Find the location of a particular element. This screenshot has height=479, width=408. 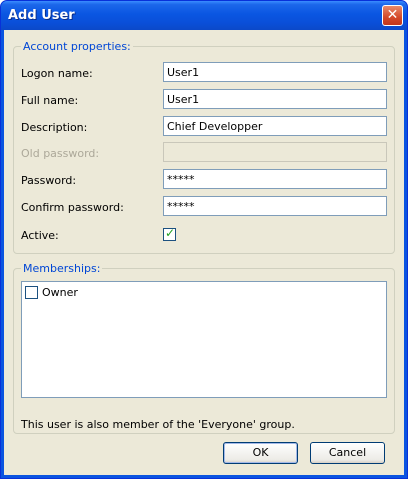

checkmark-icon: ✓ is located at coordinates (170, 233).